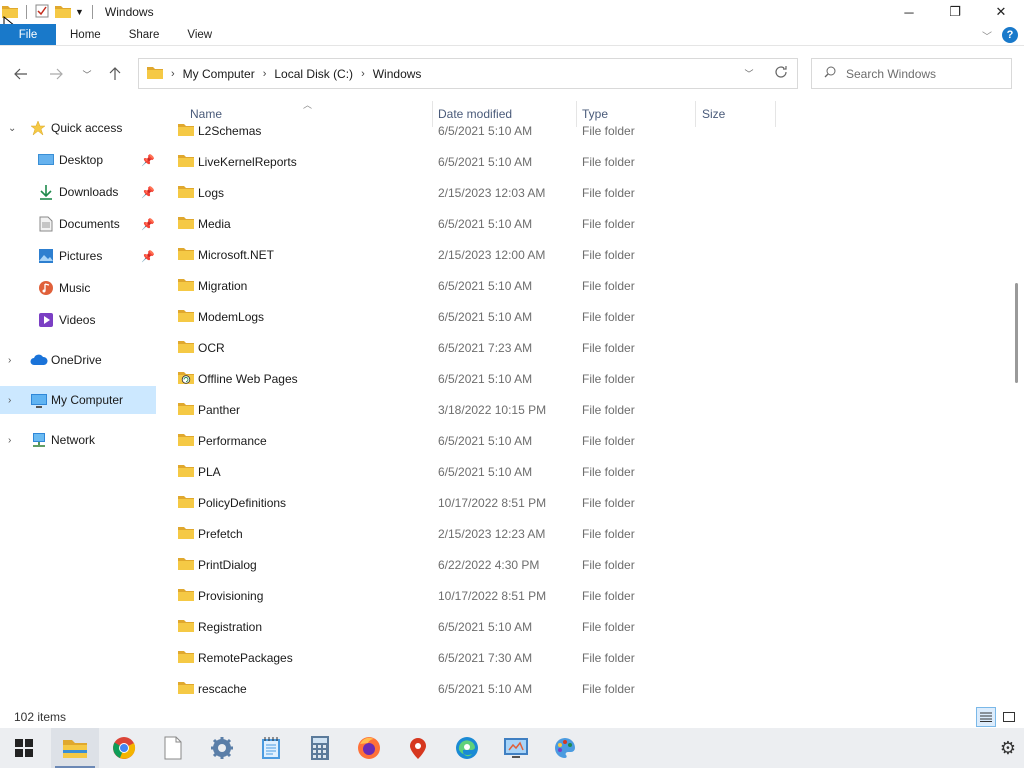  I want to click on taskbar-edge, so click(467, 748).